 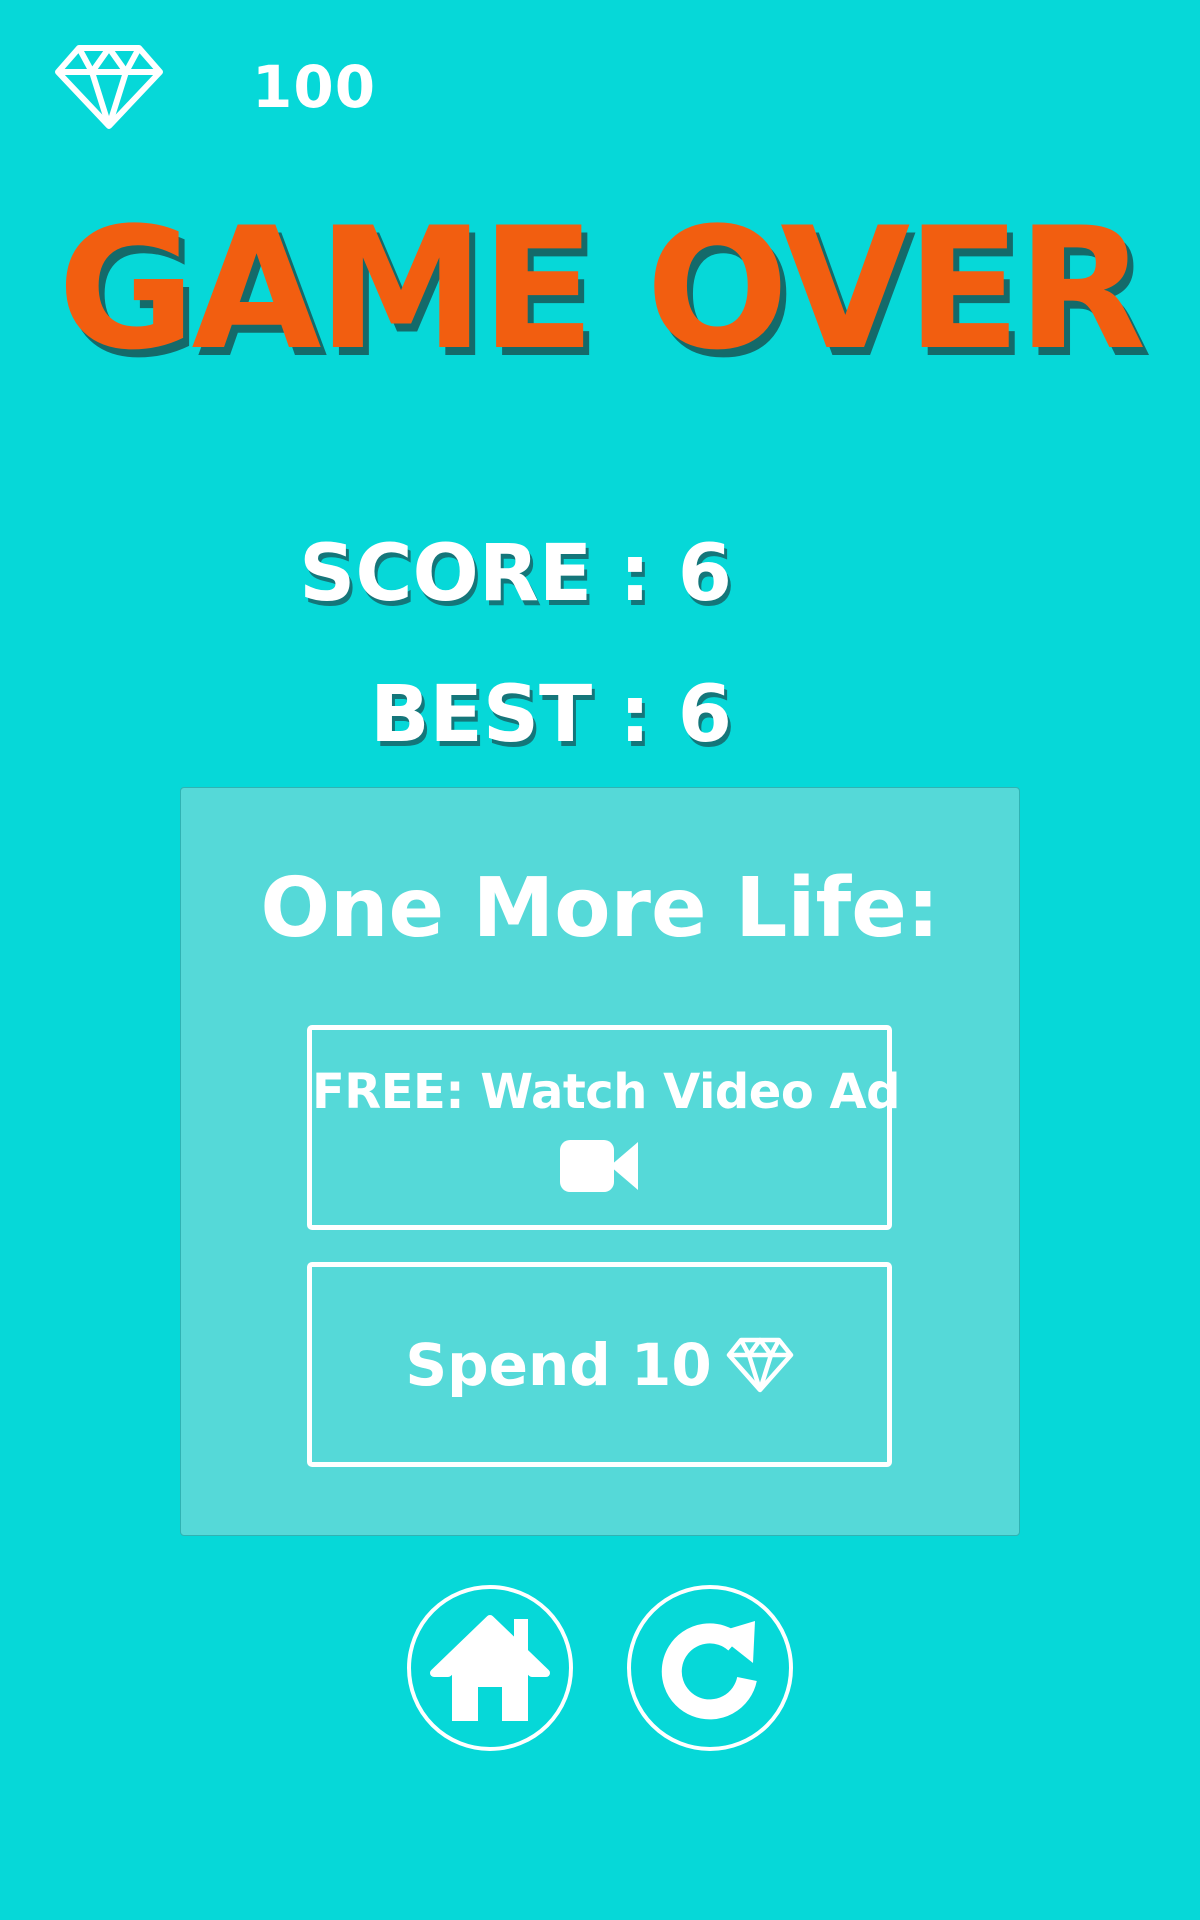 I want to click on game-over-title: GAME OVER, so click(x=602, y=289).